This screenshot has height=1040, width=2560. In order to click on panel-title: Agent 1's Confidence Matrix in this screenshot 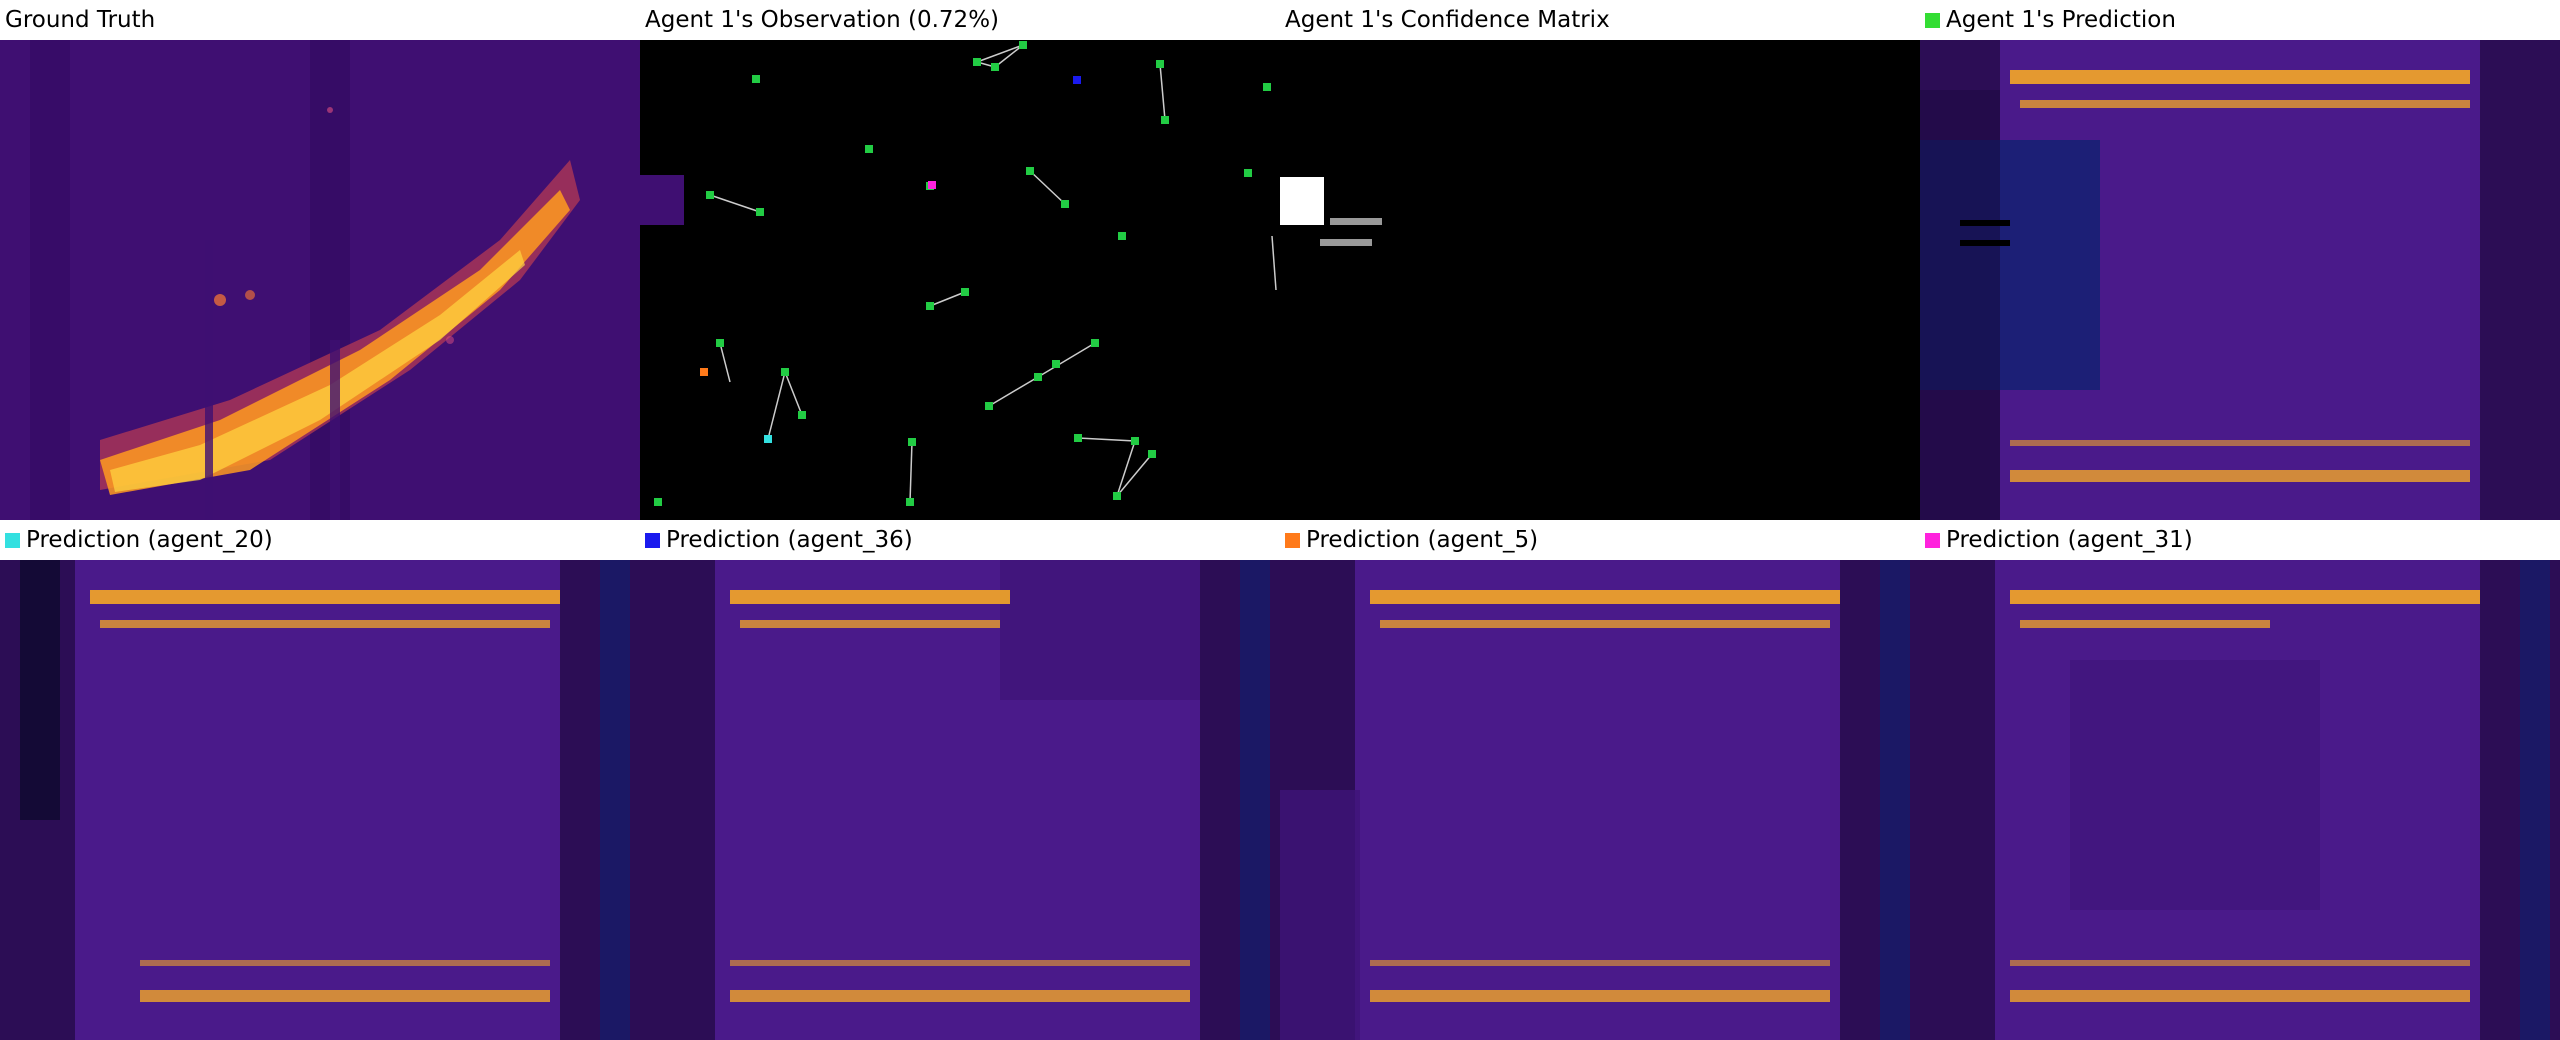, I will do `click(1600, 20)`.